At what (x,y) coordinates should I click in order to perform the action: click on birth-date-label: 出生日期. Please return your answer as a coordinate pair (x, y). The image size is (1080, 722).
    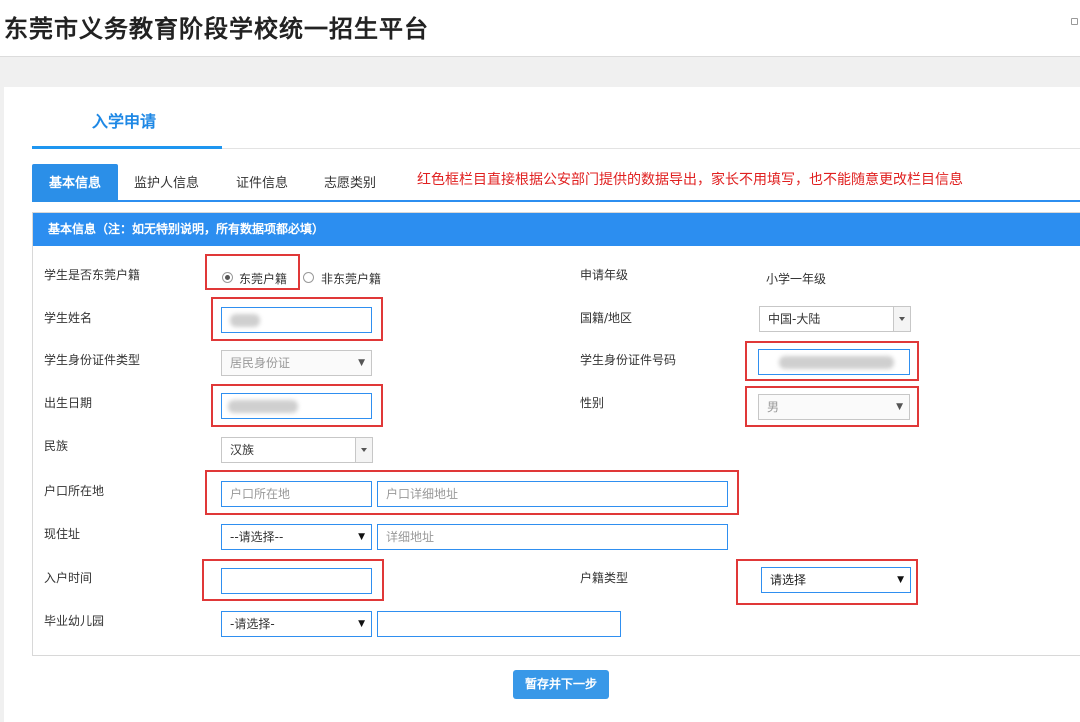
    Looking at the image, I should click on (68, 403).